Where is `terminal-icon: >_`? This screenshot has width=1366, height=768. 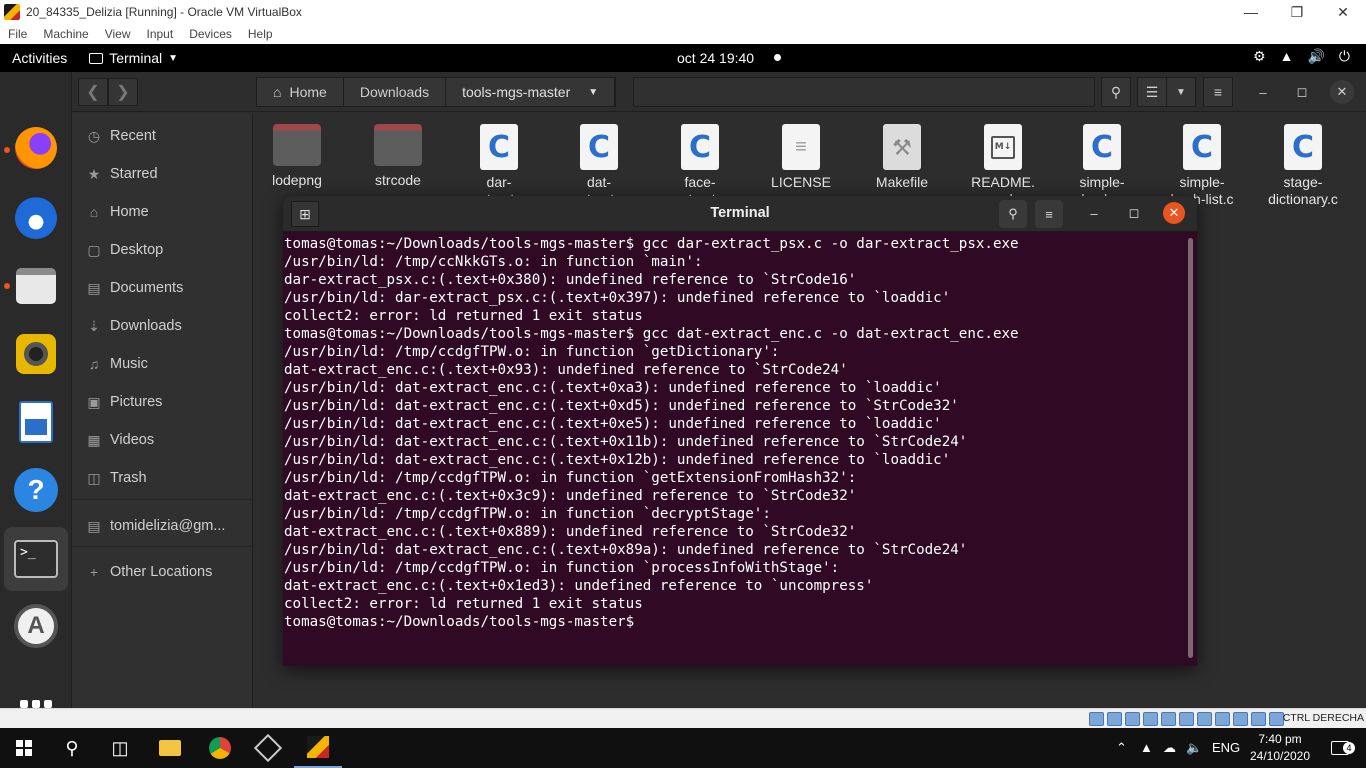
terminal-icon: >_ is located at coordinates (36, 559).